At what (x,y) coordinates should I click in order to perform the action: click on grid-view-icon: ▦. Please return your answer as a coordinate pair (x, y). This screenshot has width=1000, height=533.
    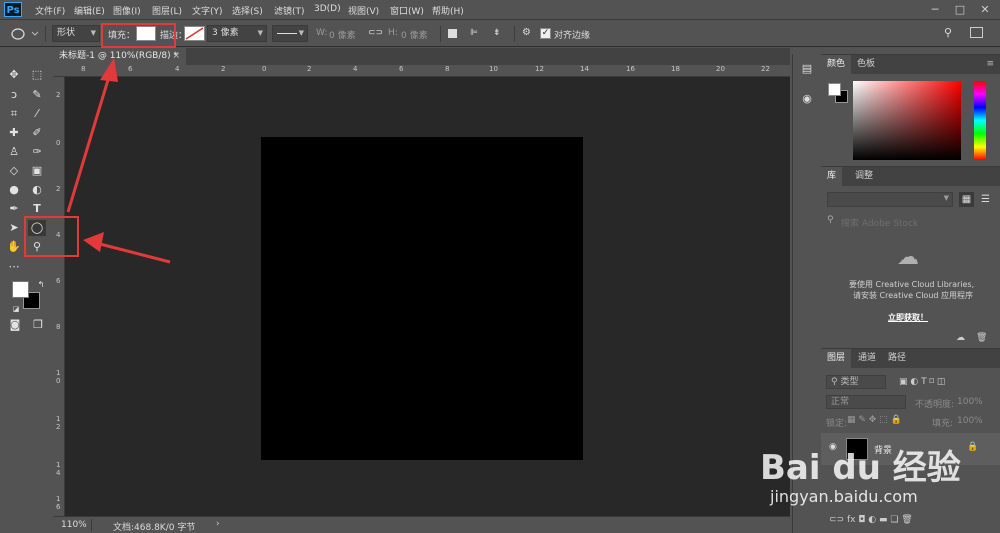
    Looking at the image, I should click on (966, 199).